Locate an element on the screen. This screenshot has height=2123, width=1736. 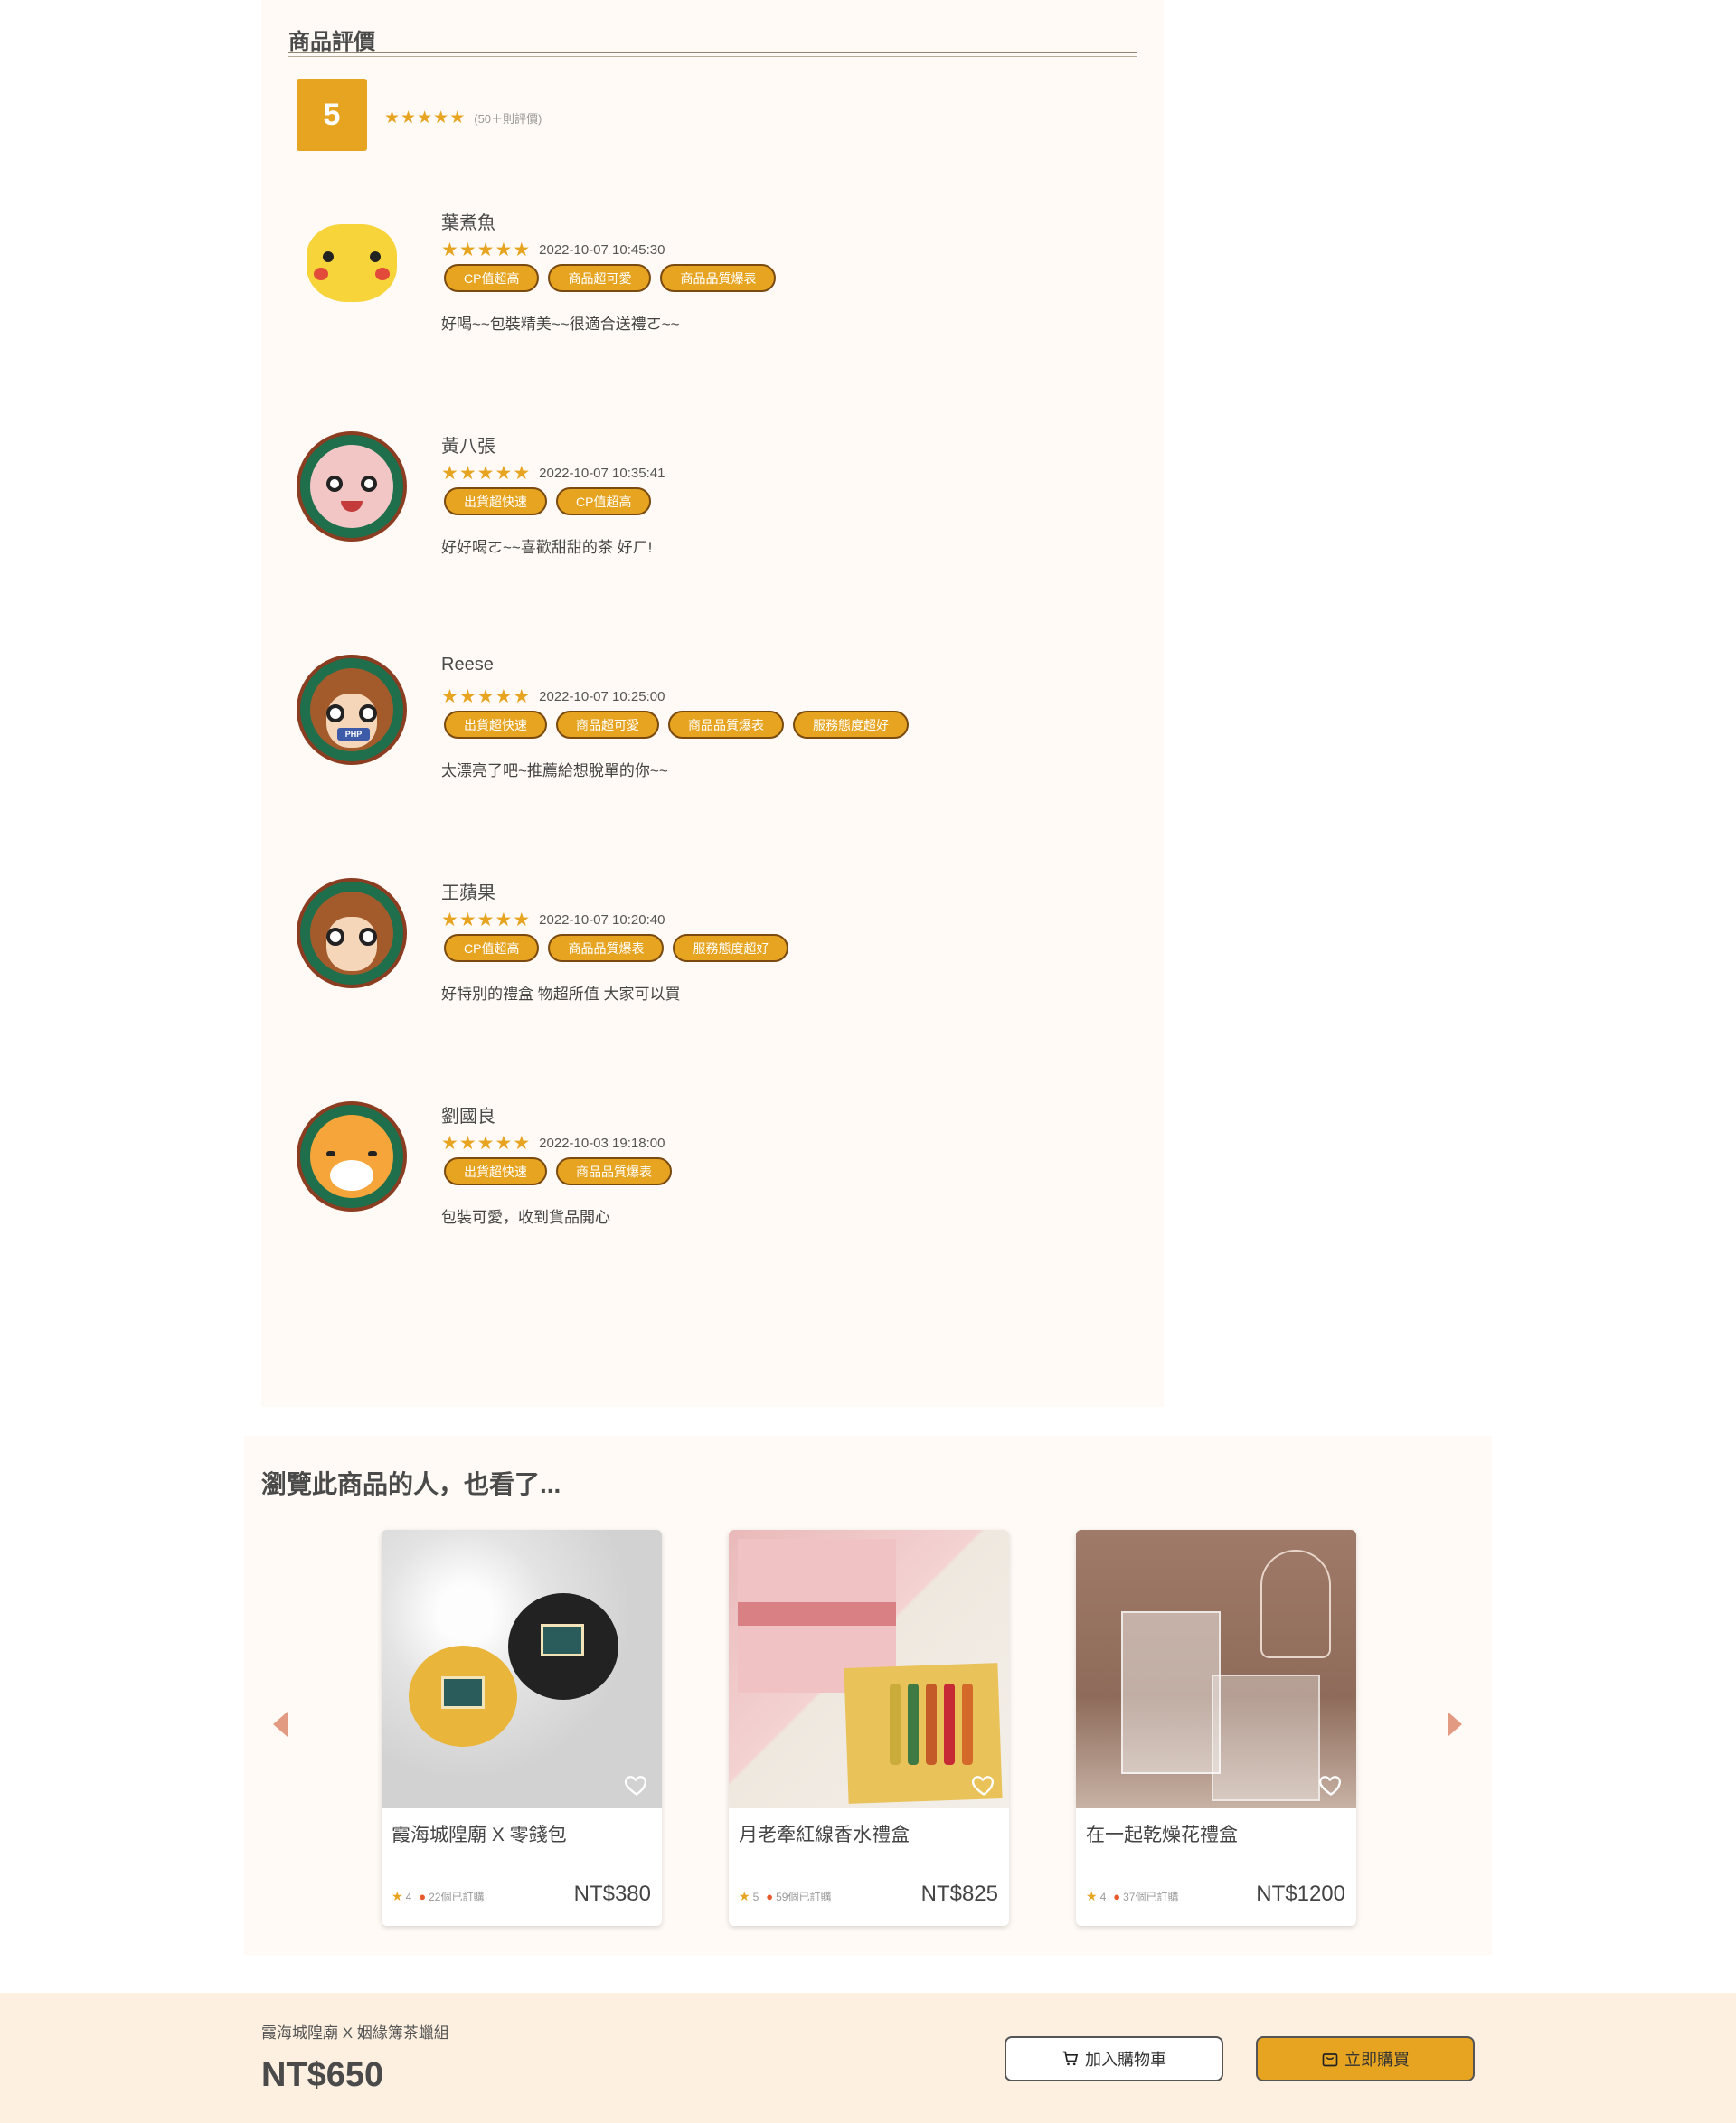
product-rating: 5 is located at coordinates (756, 1896).